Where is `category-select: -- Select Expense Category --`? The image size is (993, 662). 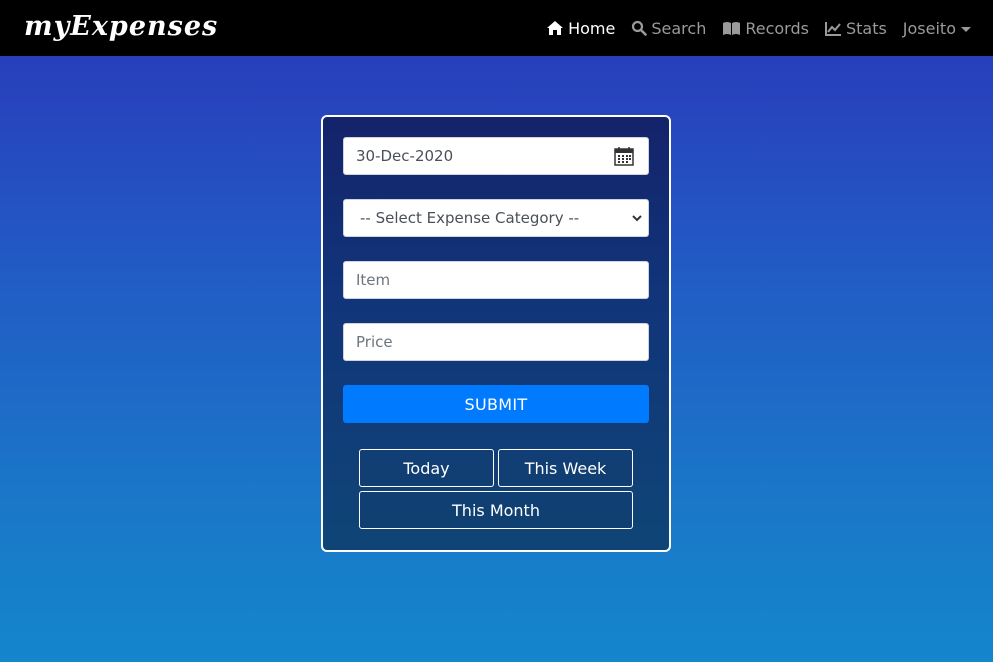 category-select: -- Select Expense Category -- is located at coordinates (496, 218).